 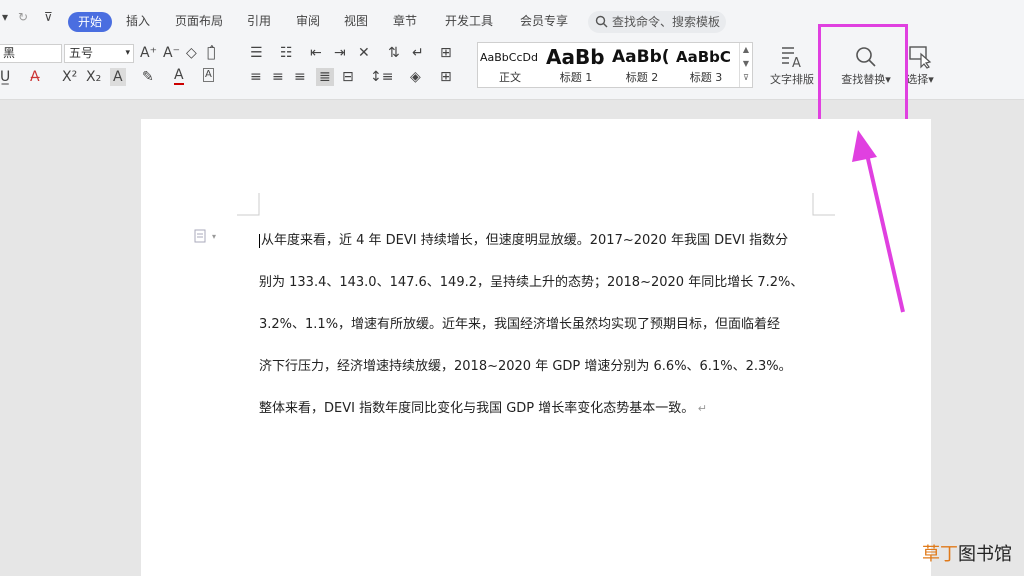 I want to click on pointer-arrow, so click(x=878, y=221).